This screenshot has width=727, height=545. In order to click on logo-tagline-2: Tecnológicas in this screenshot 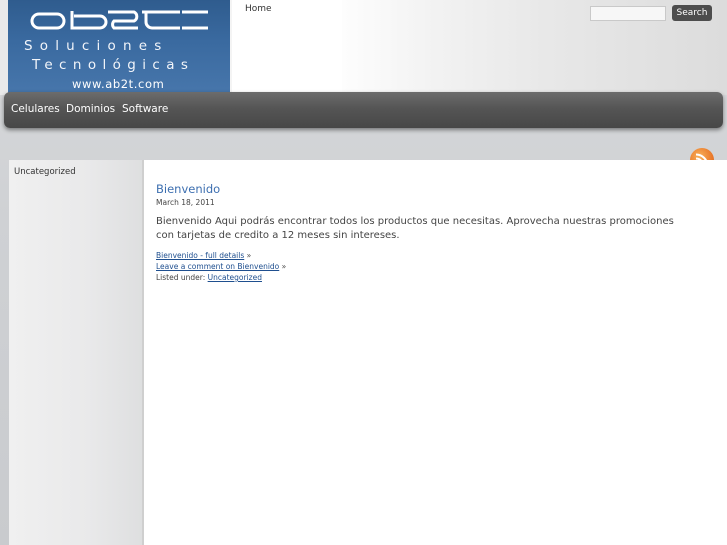, I will do `click(113, 65)`.